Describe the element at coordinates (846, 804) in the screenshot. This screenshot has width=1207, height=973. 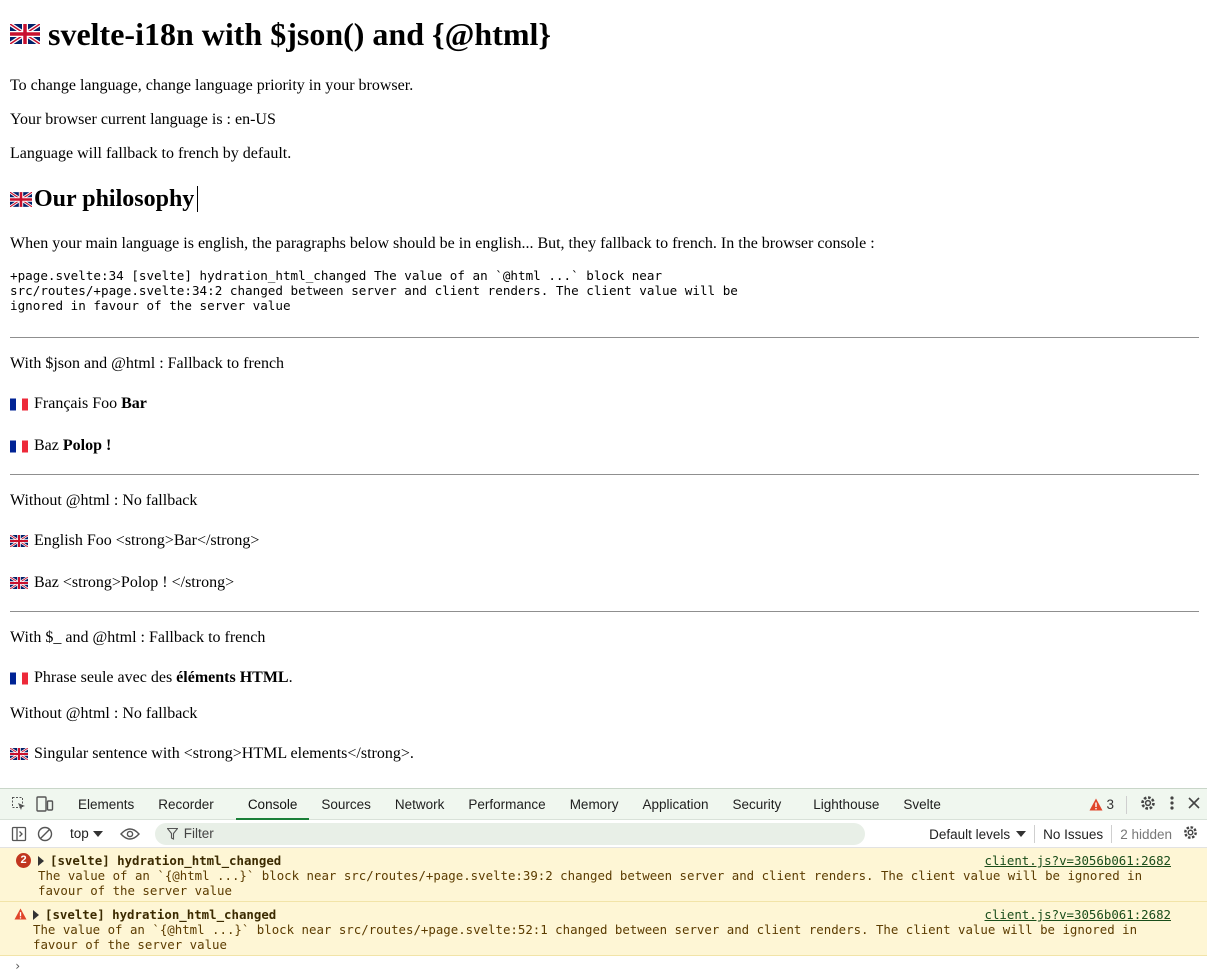
I see `tab-lighthouse: Lighthouse` at that location.